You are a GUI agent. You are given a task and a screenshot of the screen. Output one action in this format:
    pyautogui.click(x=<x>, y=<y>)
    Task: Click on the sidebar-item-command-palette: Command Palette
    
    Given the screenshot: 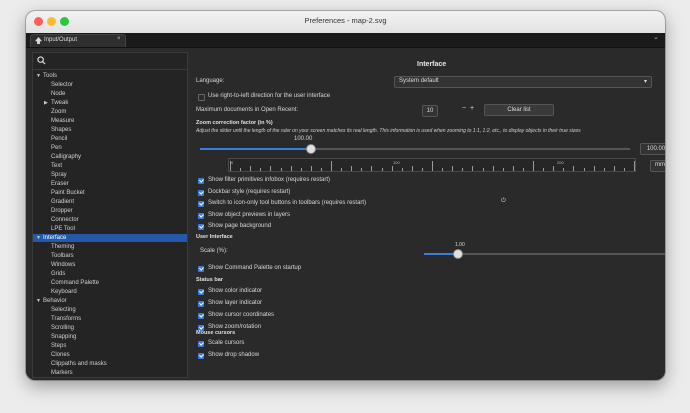 What is the action you would take?
    pyautogui.click(x=110, y=283)
    